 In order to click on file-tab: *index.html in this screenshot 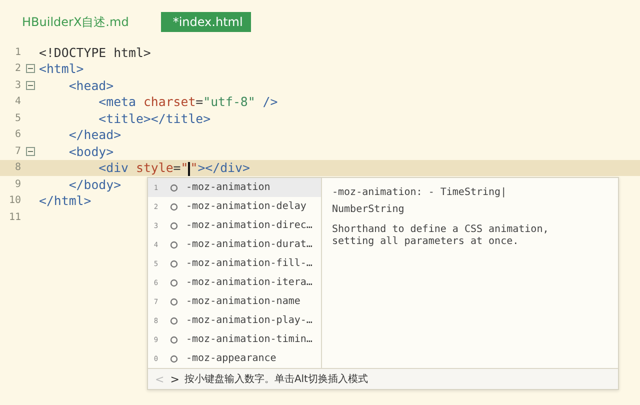, I will do `click(205, 22)`.